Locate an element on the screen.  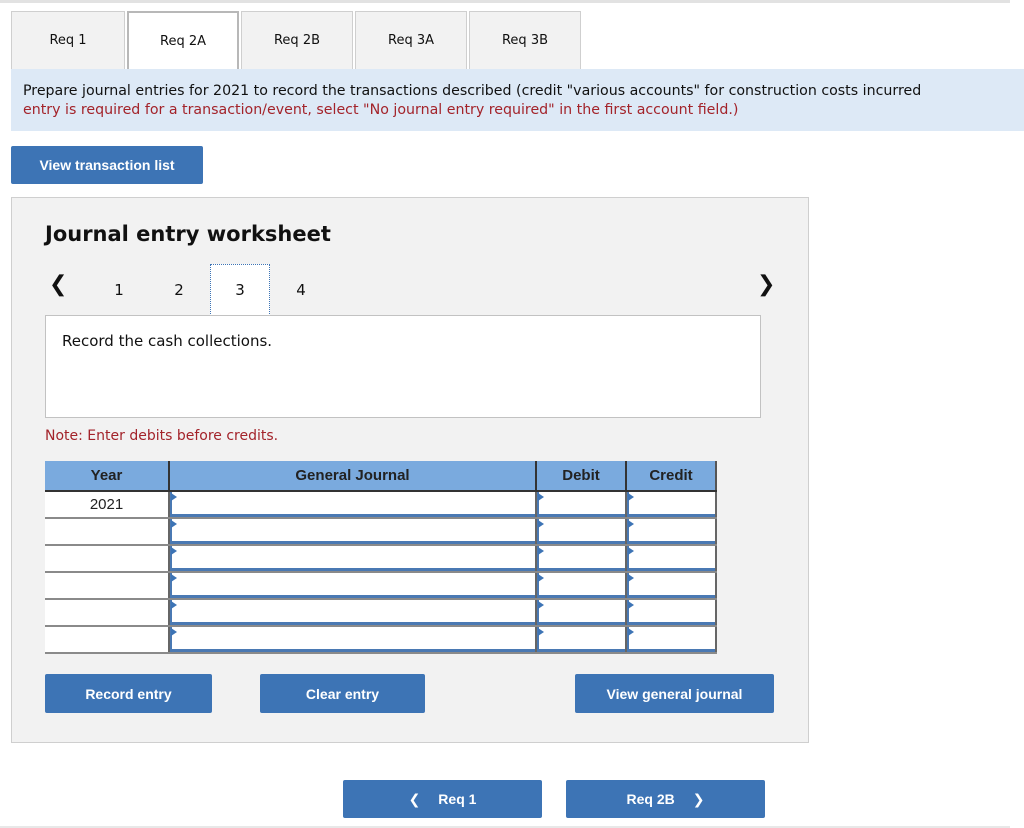
clear-entry-button: Clear entry is located at coordinates (342, 693).